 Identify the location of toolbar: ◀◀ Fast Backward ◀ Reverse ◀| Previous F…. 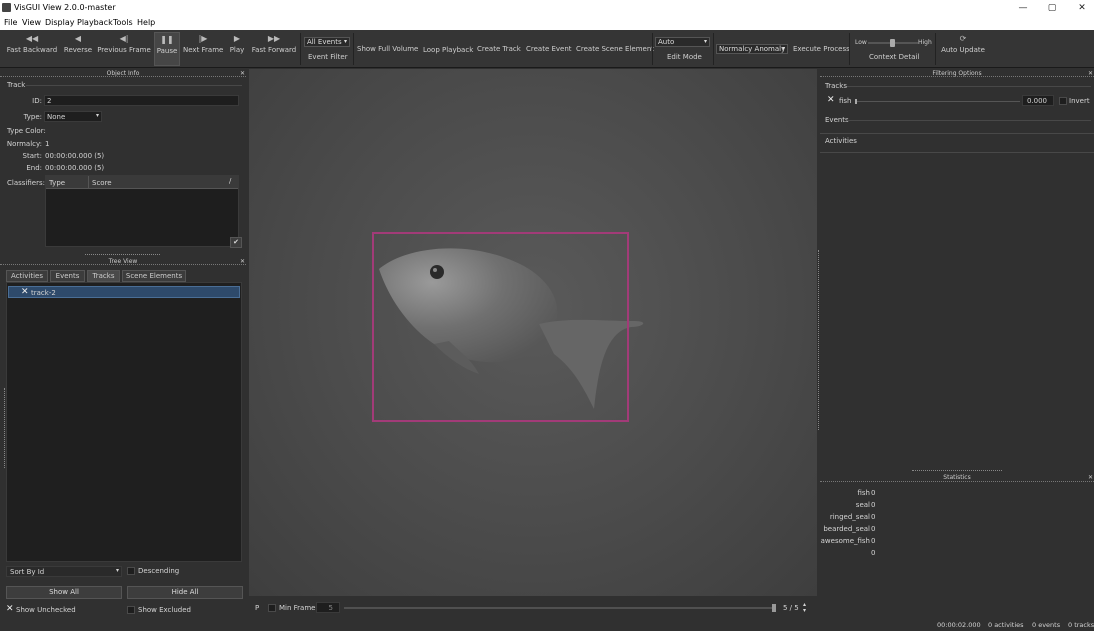
(547, 49).